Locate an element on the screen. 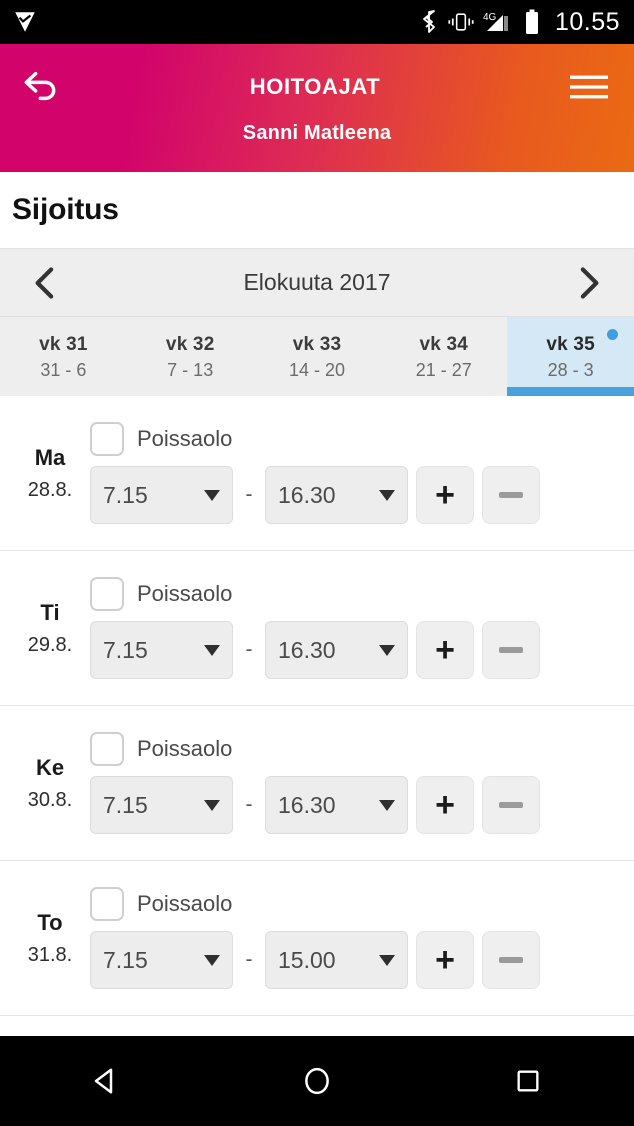 The height and width of the screenshot is (1126, 634). end-time-select: 15.00 is located at coordinates (336, 960).